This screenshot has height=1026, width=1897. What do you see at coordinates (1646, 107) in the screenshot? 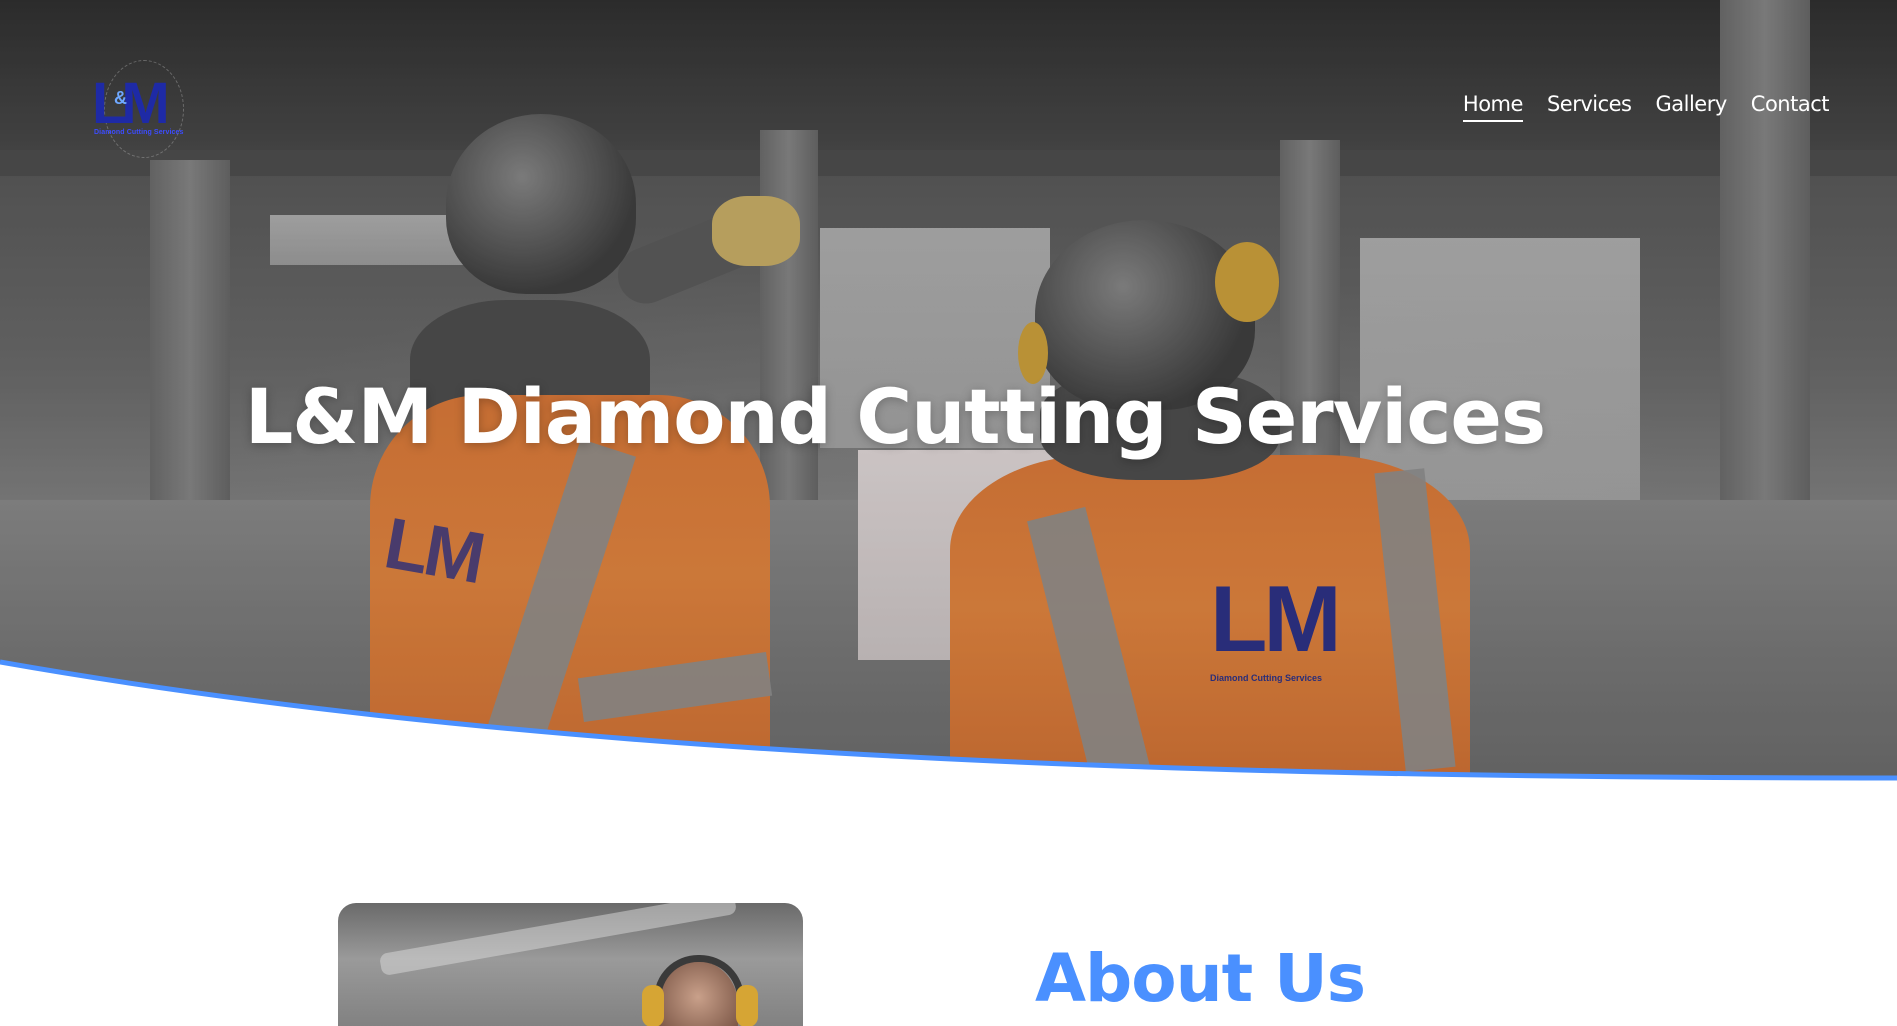
I see `main-nav: Home Services Gallery Contact` at bounding box center [1646, 107].